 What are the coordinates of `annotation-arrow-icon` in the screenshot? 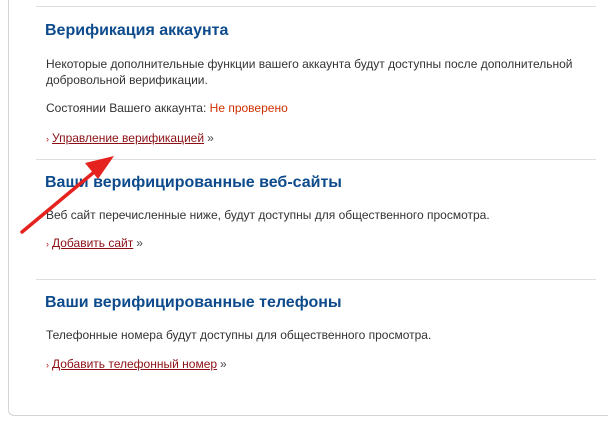 It's located at (67, 195).